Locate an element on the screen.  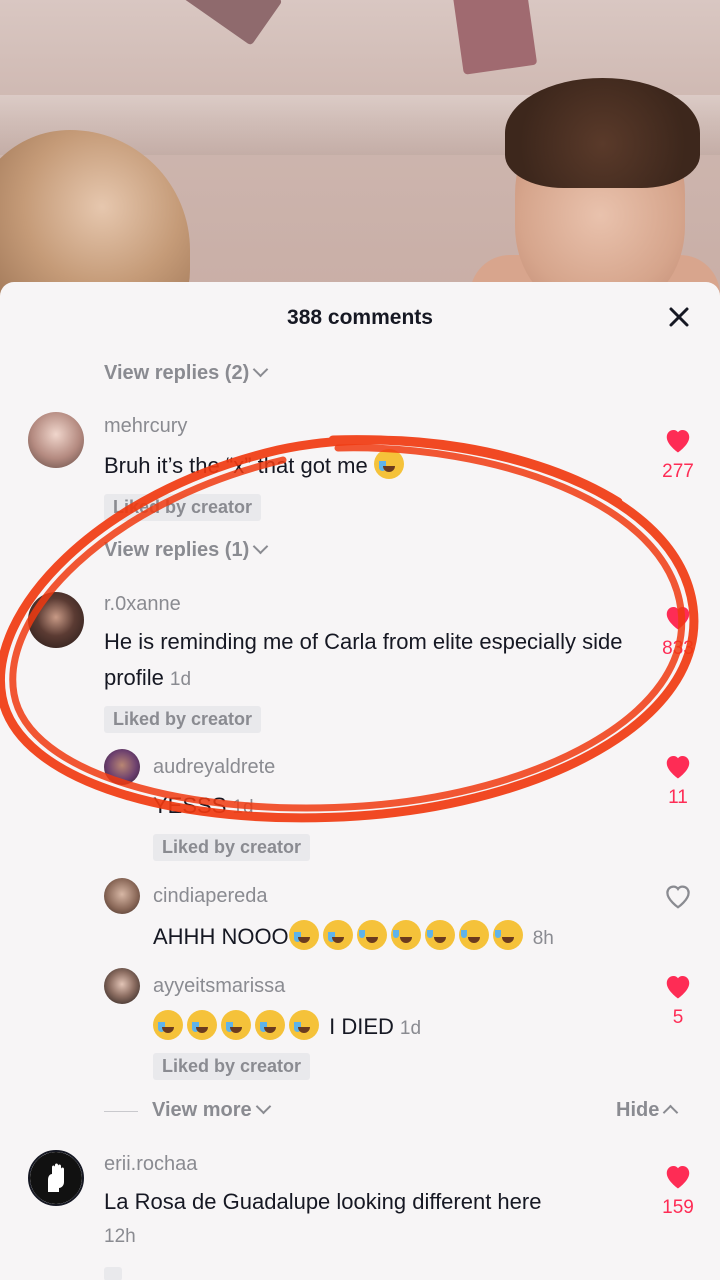
sheet-header: 388 comments is located at coordinates (360, 316).